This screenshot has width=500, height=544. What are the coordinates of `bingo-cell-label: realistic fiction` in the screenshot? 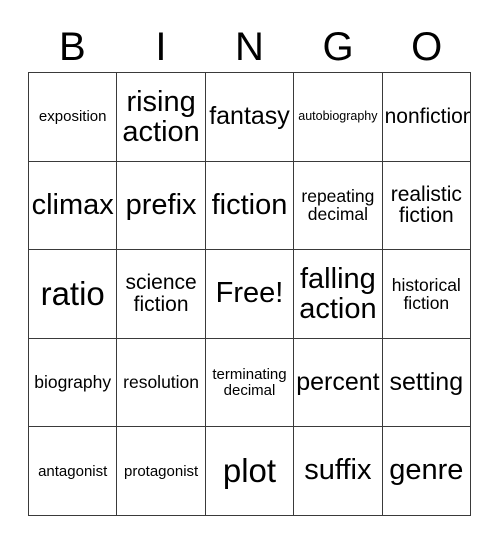 It's located at (426, 205).